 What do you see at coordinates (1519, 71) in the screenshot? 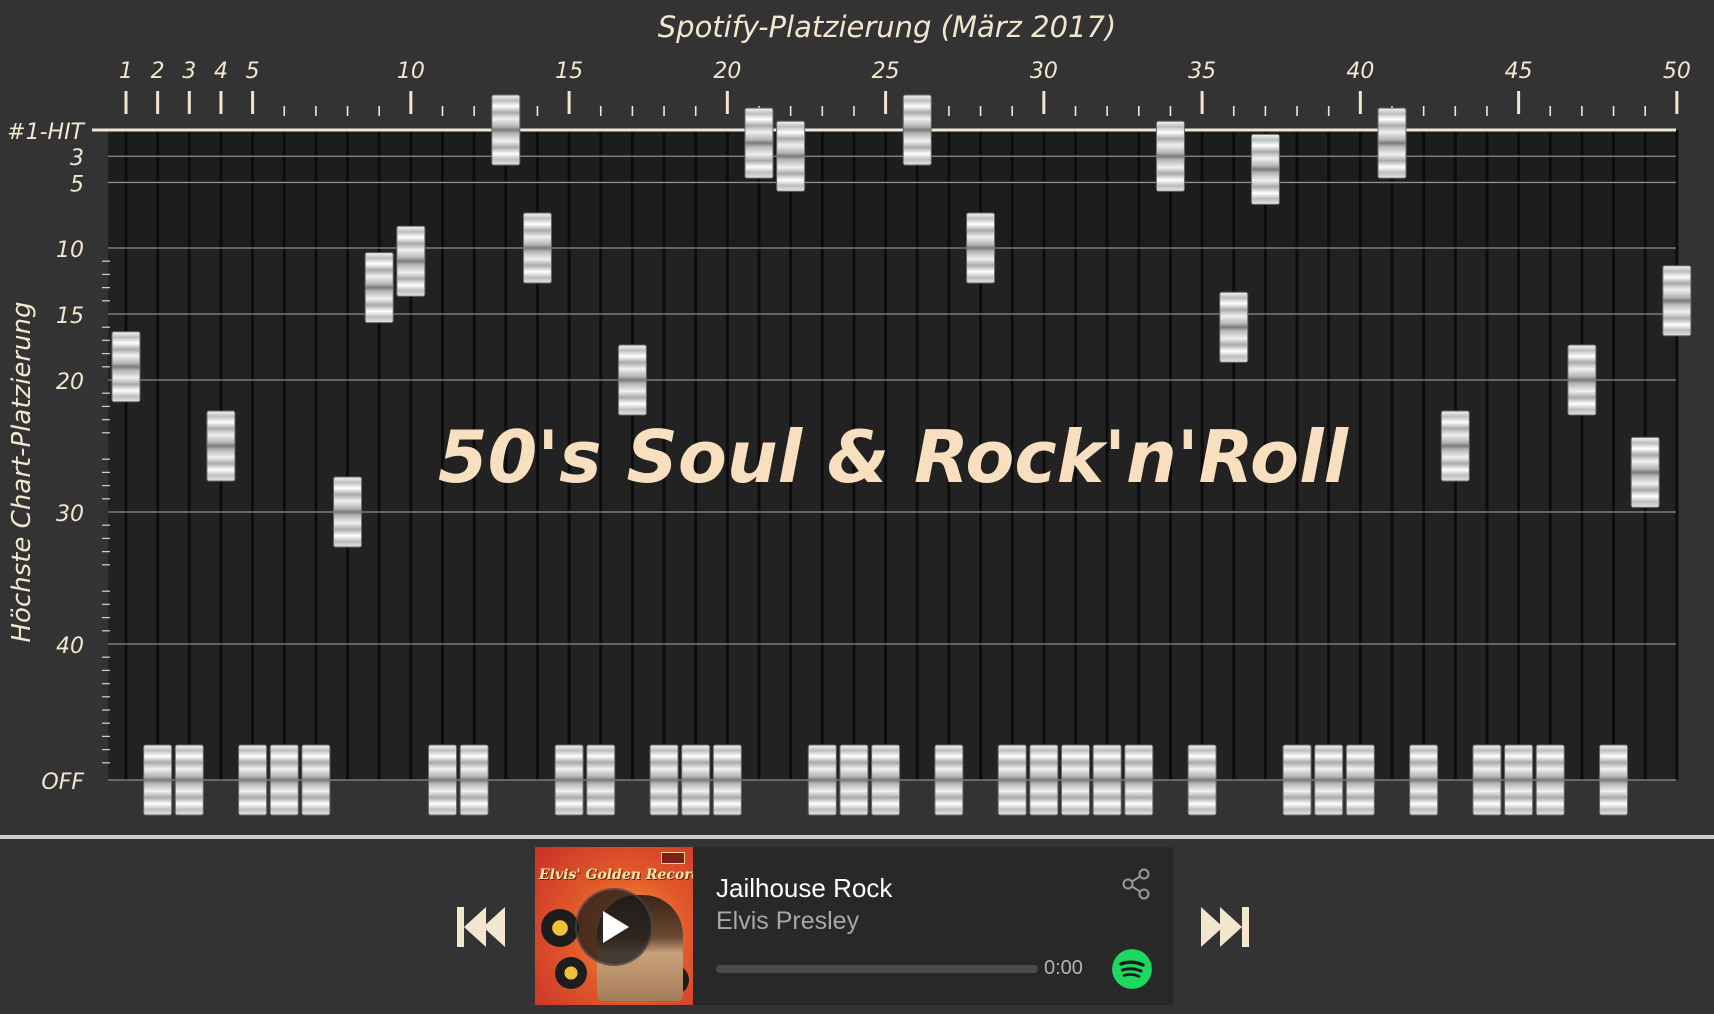
I see `x-tick-label: 45` at bounding box center [1519, 71].